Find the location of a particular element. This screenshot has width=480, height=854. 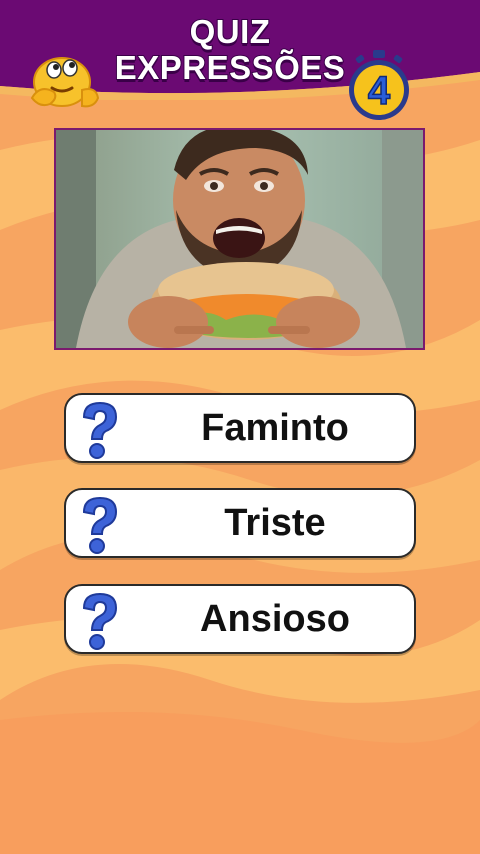

answer-option-ansioso: Ansioso is located at coordinates (240, 619).